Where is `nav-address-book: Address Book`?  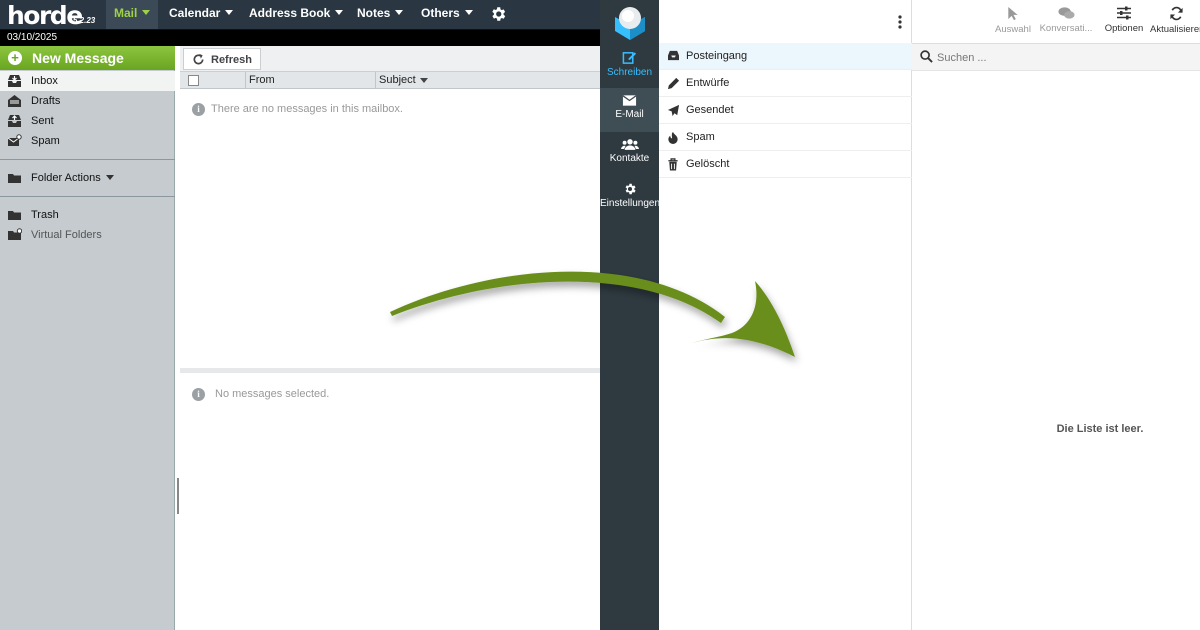
nav-address-book: Address Book is located at coordinates (296, 14).